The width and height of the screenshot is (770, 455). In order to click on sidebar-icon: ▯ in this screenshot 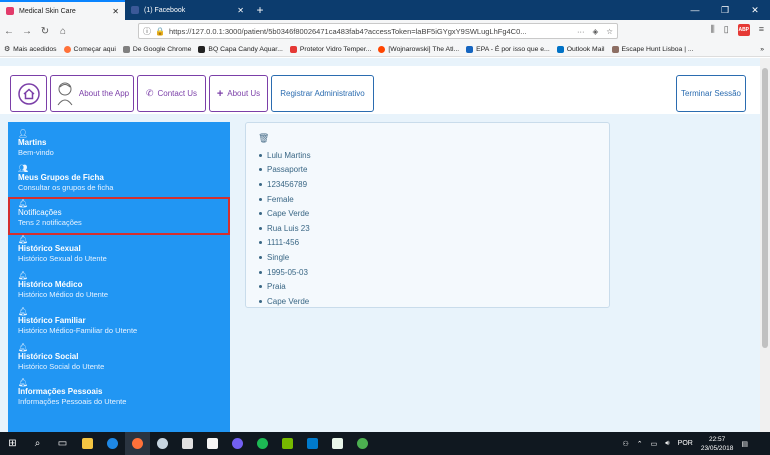, I will do `click(726, 30)`.